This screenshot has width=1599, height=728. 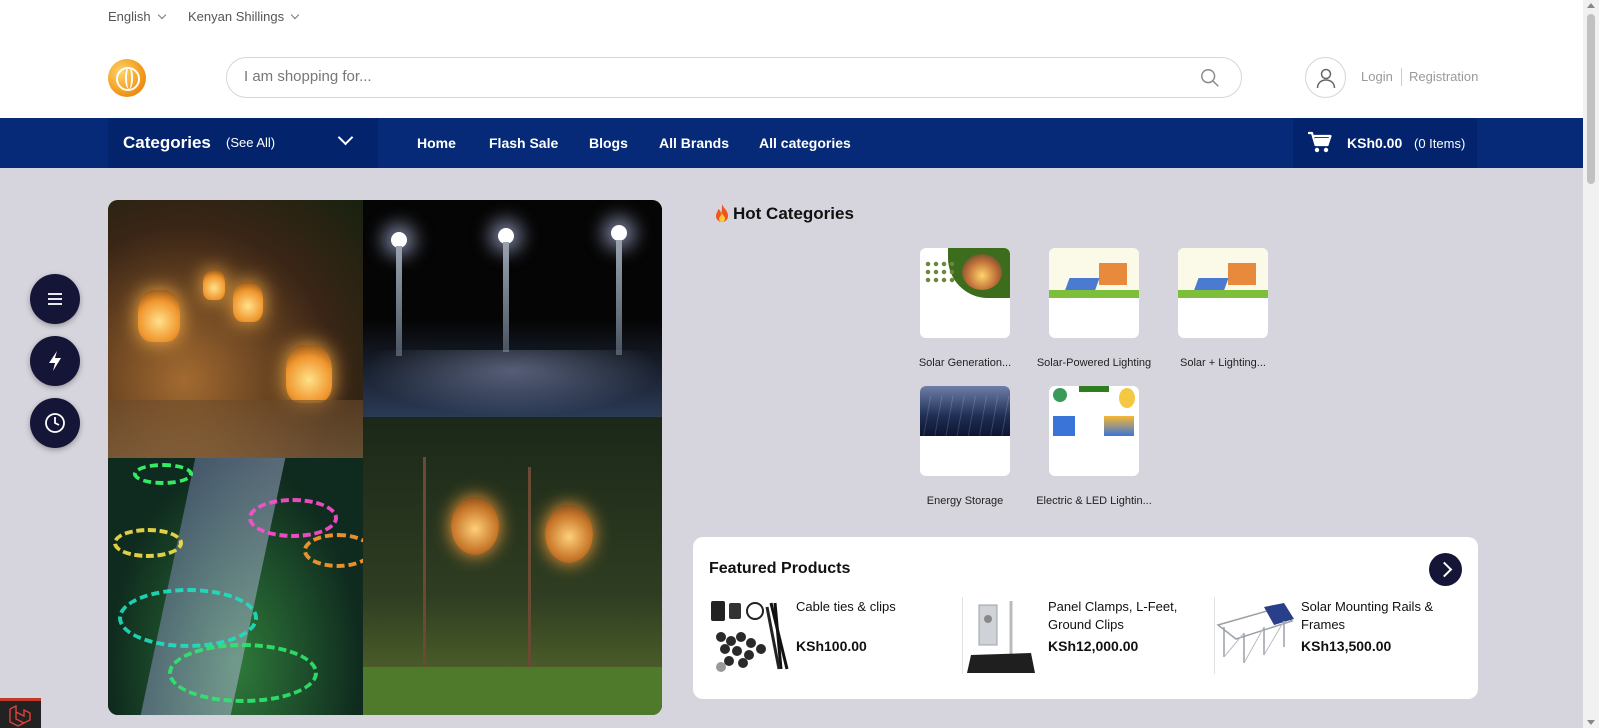 I want to click on product-image-cable-ties, so click(x=750, y=636).